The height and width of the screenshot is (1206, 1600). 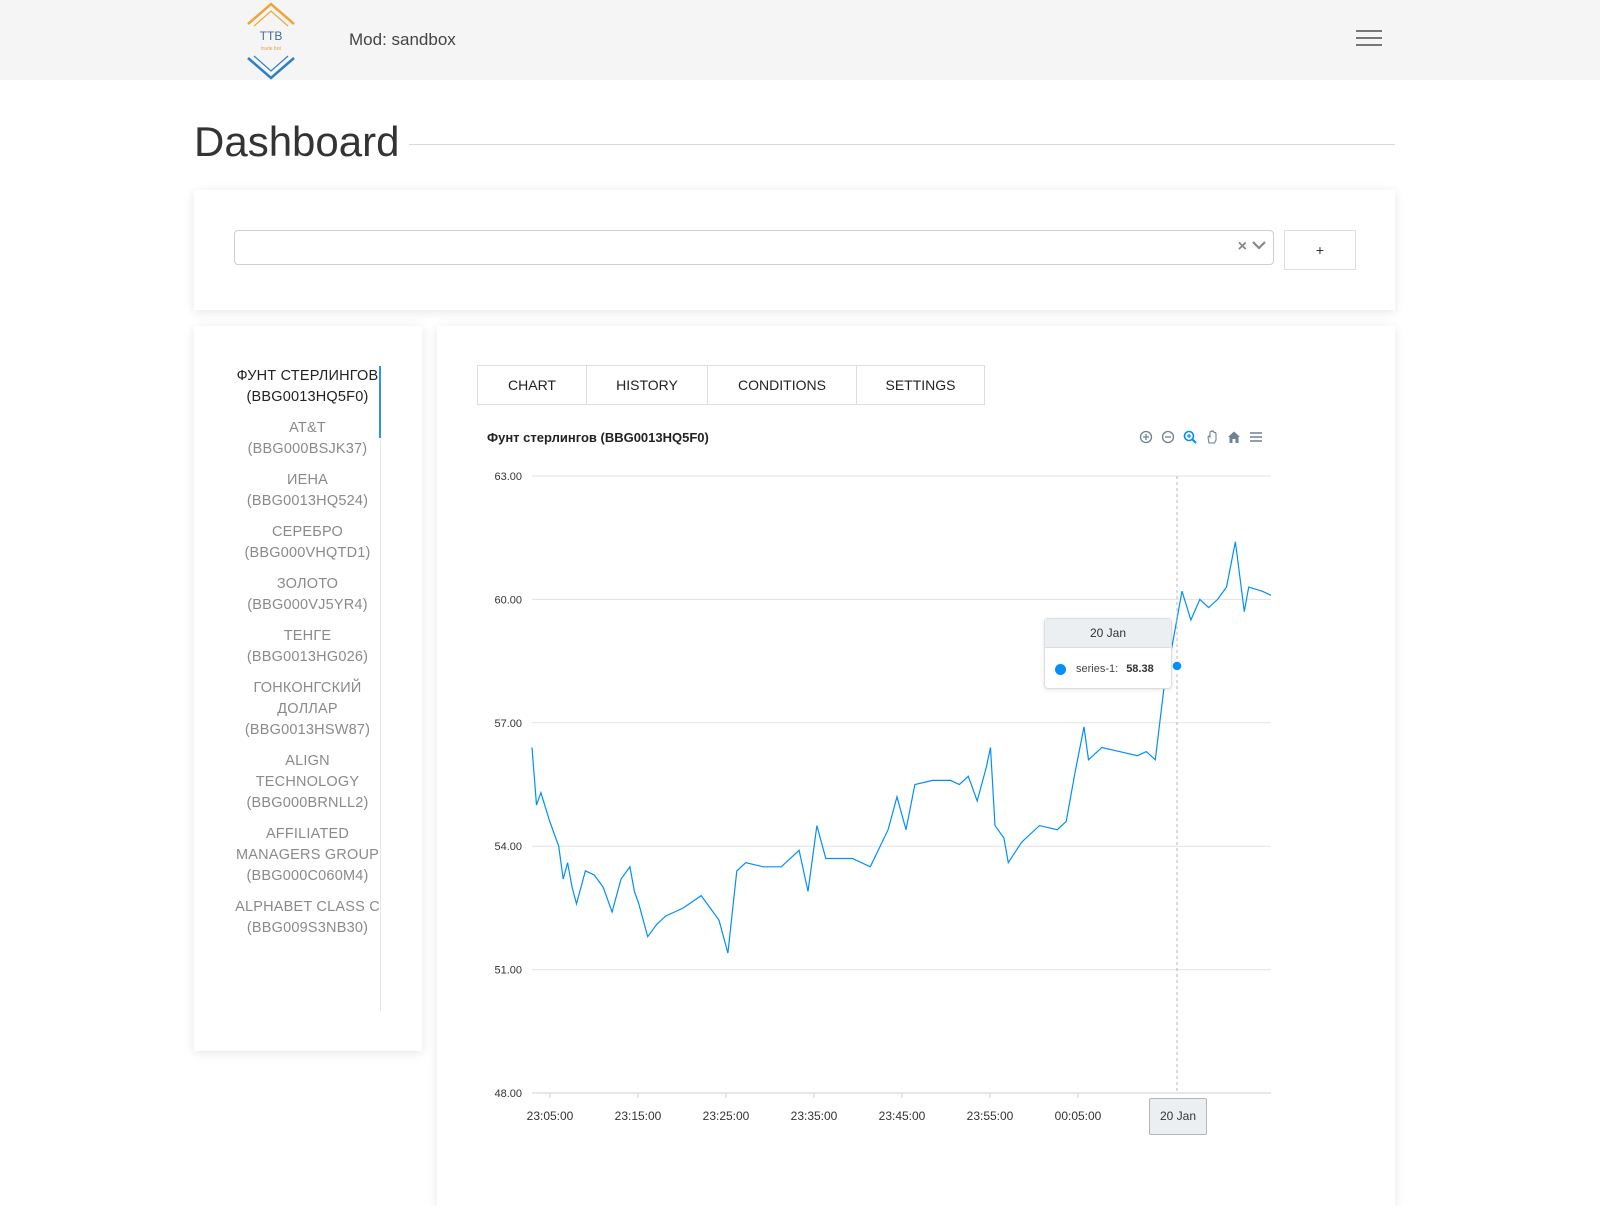 I want to click on instrument-item: СЕРЕБРО (BBG000VHQTD1), so click(x=307, y=543).